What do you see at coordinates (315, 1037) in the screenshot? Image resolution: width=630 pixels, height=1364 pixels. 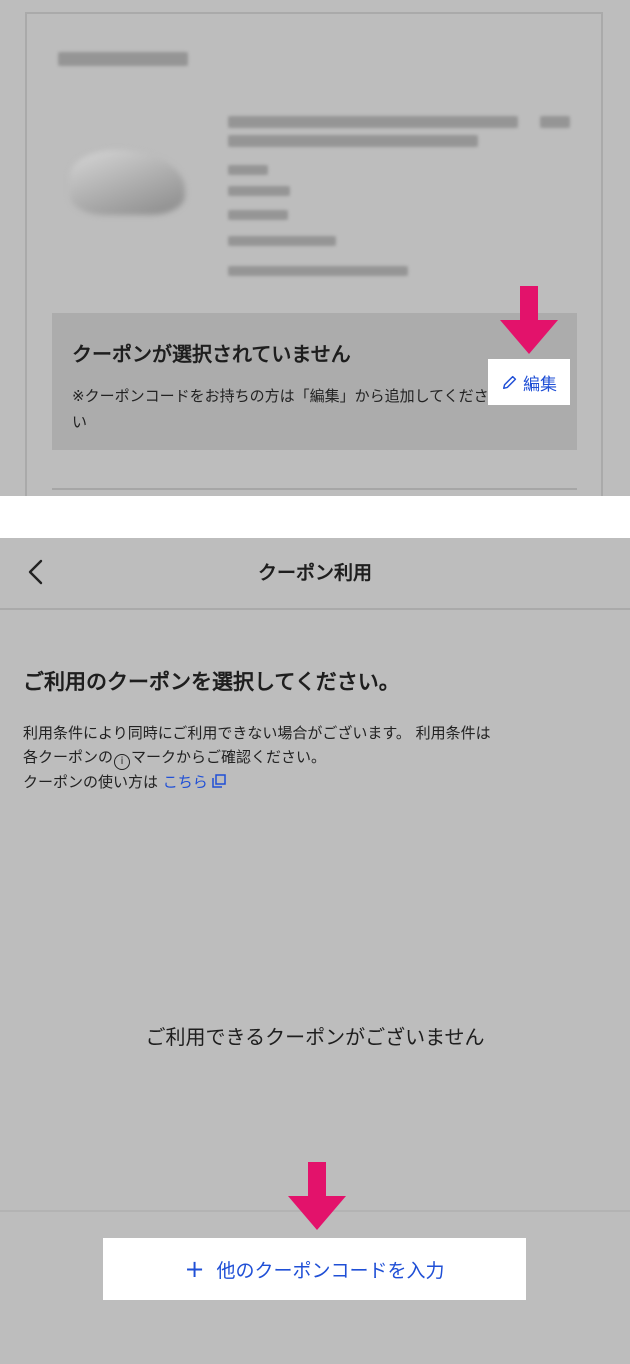 I see `no-coupons-message: ご利用できるクーポンがございません` at bounding box center [315, 1037].